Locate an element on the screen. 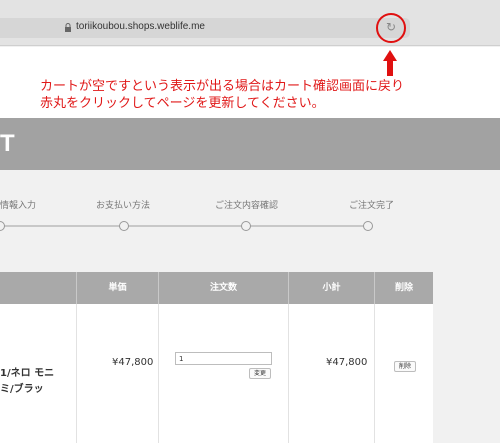 The width and height of the screenshot is (500, 443). highlight-circle is located at coordinates (391, 28).